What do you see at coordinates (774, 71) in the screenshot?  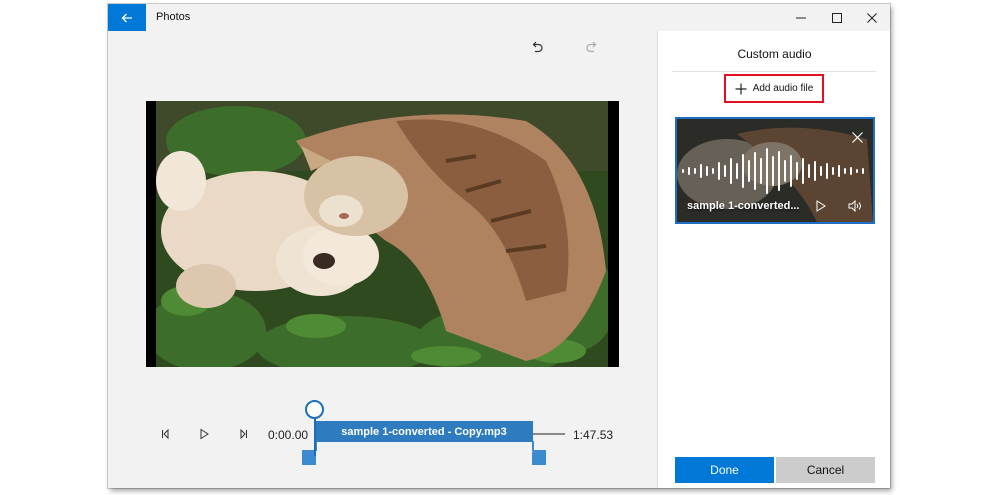 I see `panel-divider` at bounding box center [774, 71].